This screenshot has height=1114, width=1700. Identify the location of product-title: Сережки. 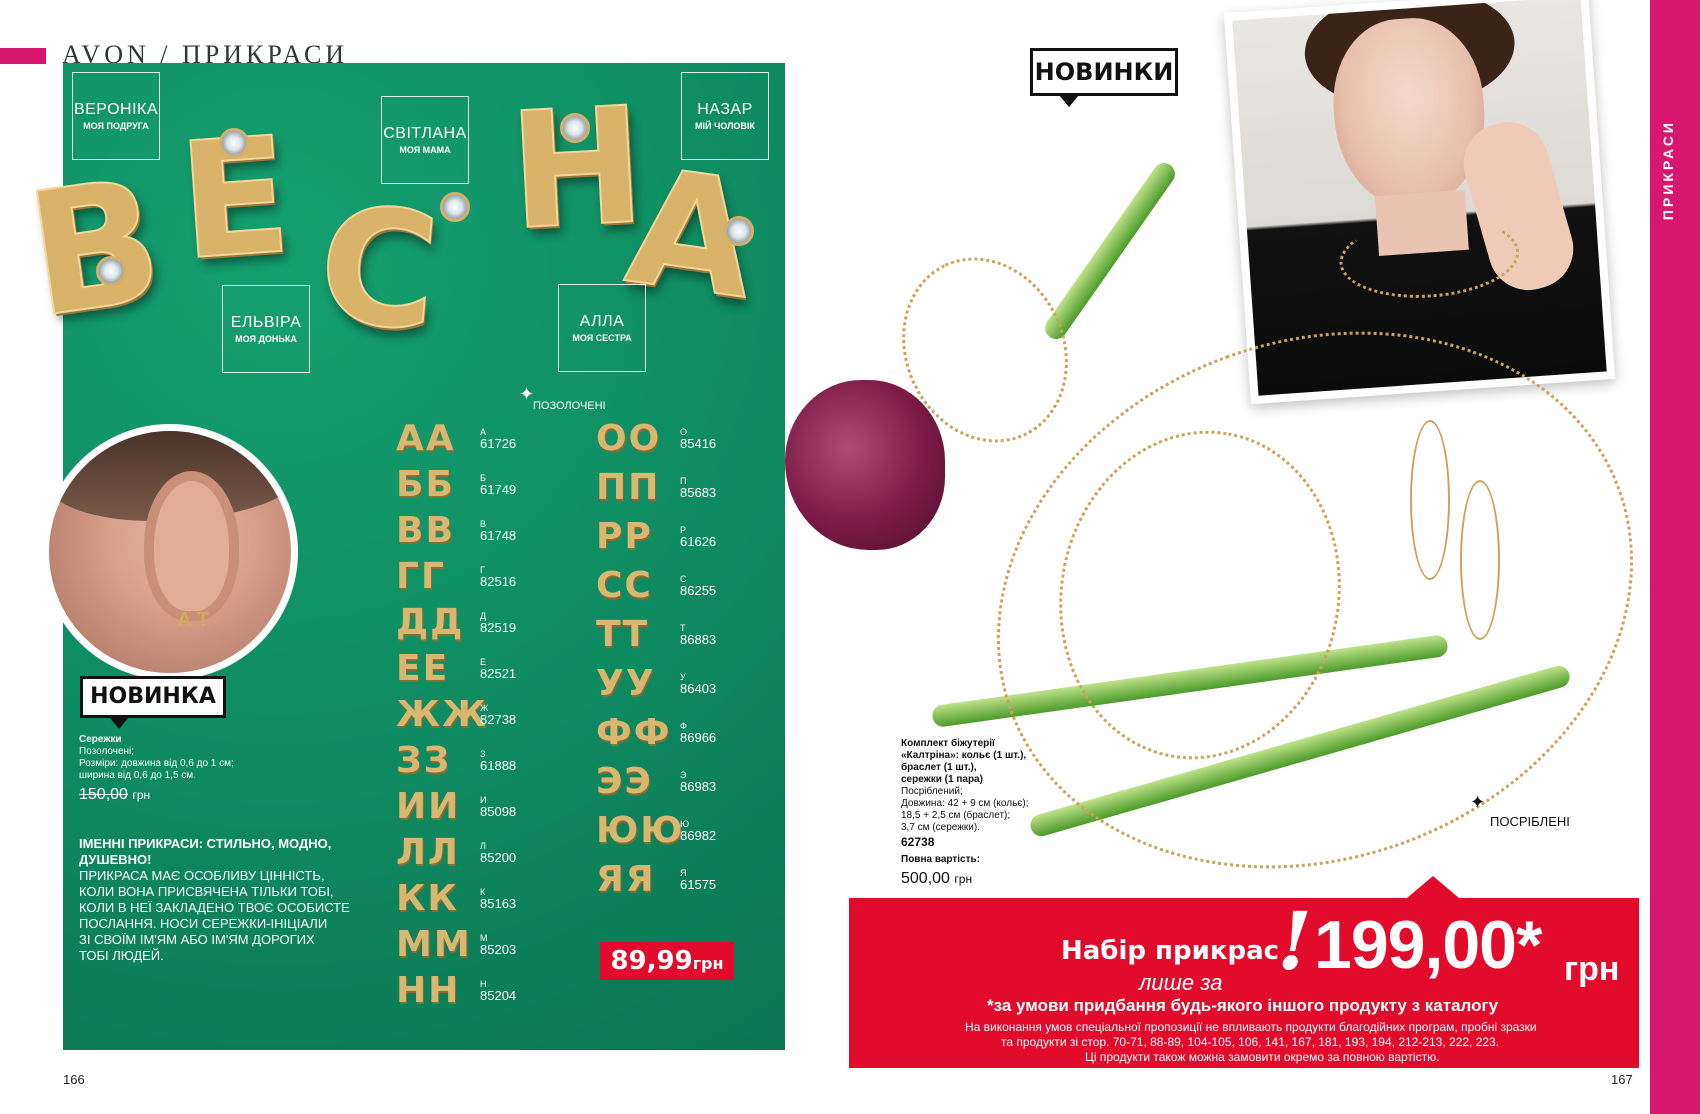
(100, 739).